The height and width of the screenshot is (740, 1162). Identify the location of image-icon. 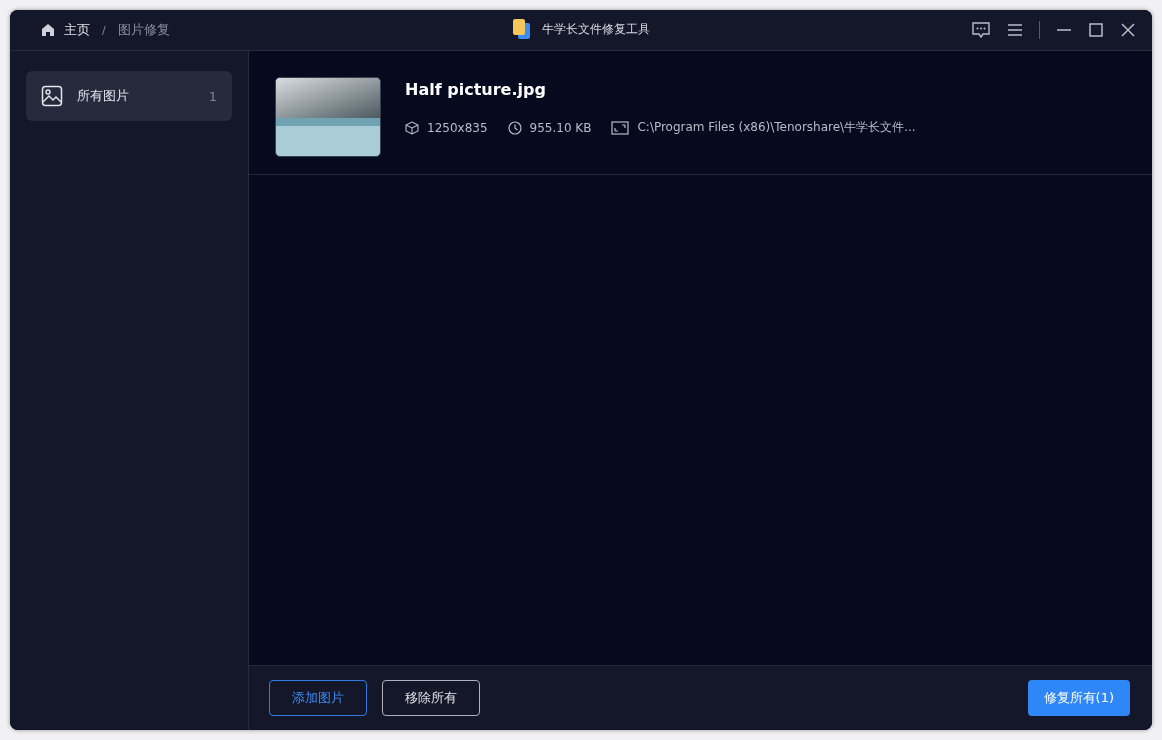
(52, 96).